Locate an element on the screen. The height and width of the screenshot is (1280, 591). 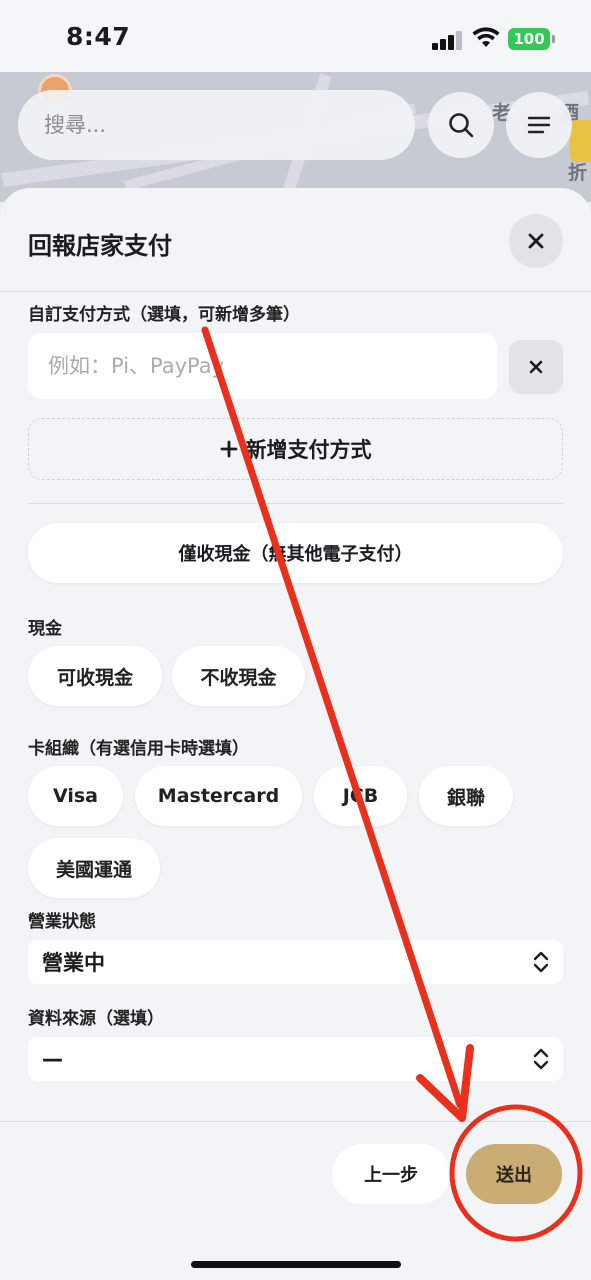
search-bar is located at coordinates (216, 125).